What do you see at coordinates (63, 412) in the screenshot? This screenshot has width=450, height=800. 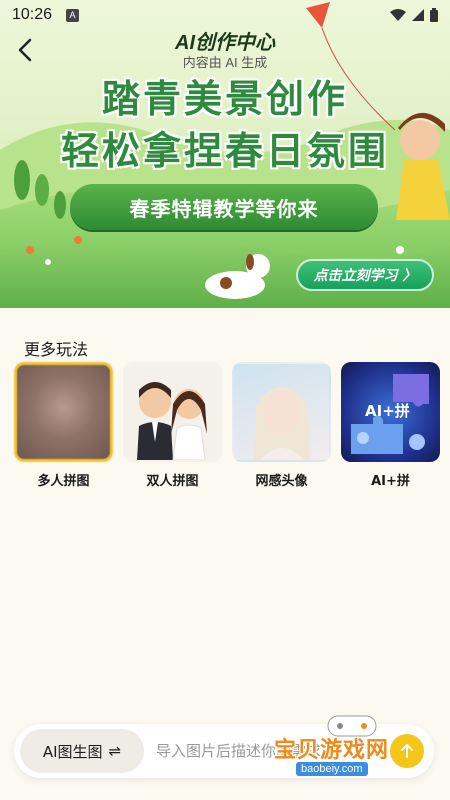 I see `feature-thumb-blurred` at bounding box center [63, 412].